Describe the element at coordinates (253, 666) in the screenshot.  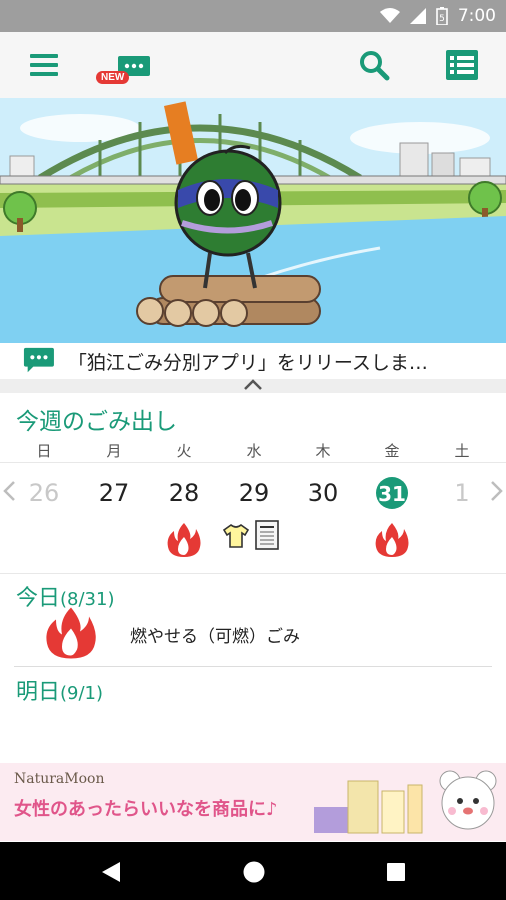
I see `divider` at that location.